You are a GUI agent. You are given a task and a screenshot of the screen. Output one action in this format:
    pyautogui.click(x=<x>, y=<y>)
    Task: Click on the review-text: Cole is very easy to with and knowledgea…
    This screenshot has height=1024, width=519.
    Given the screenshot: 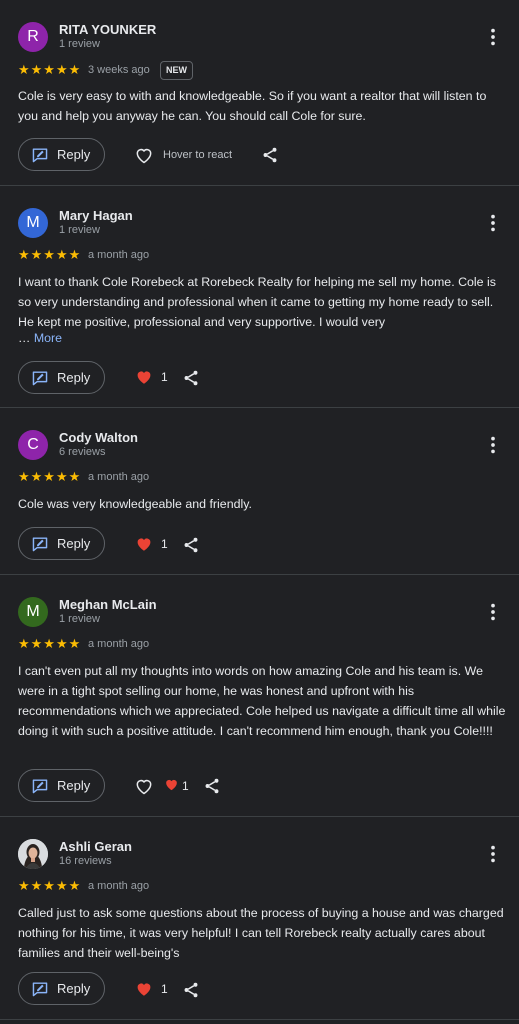 What is the action you would take?
    pyautogui.click(x=252, y=106)
    